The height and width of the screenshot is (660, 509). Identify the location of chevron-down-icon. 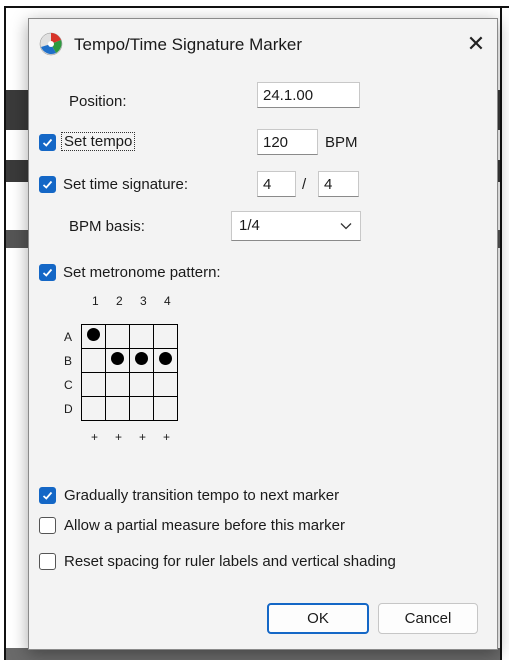
(346, 226).